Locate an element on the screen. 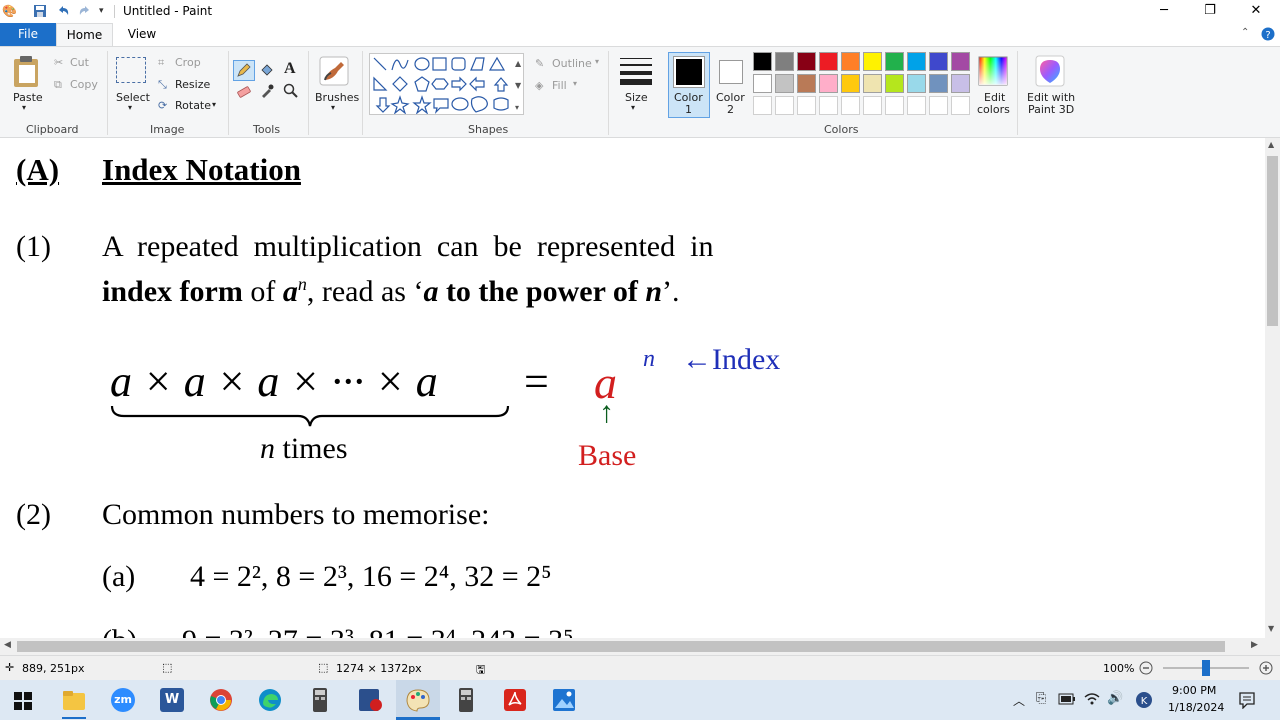  tab-home: Home is located at coordinates (84, 35).